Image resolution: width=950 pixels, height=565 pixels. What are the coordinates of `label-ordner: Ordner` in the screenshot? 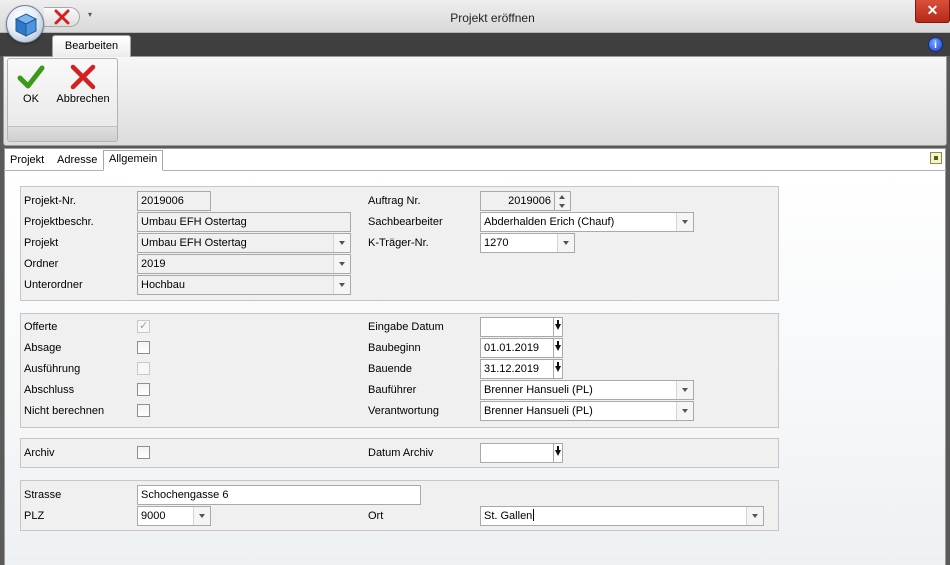 It's located at (41, 264).